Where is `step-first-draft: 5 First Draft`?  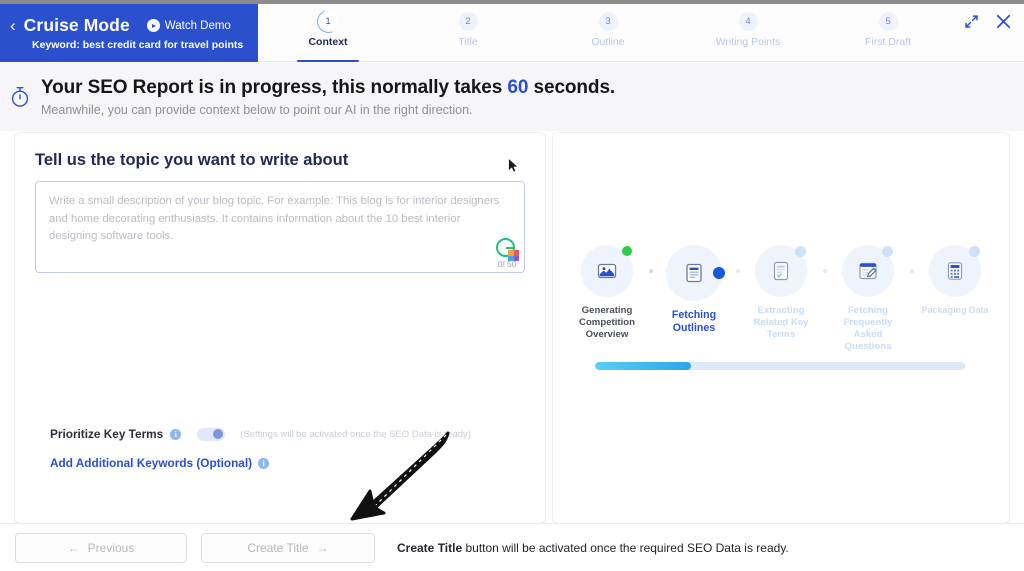 step-first-draft: 5 First Draft is located at coordinates (888, 33).